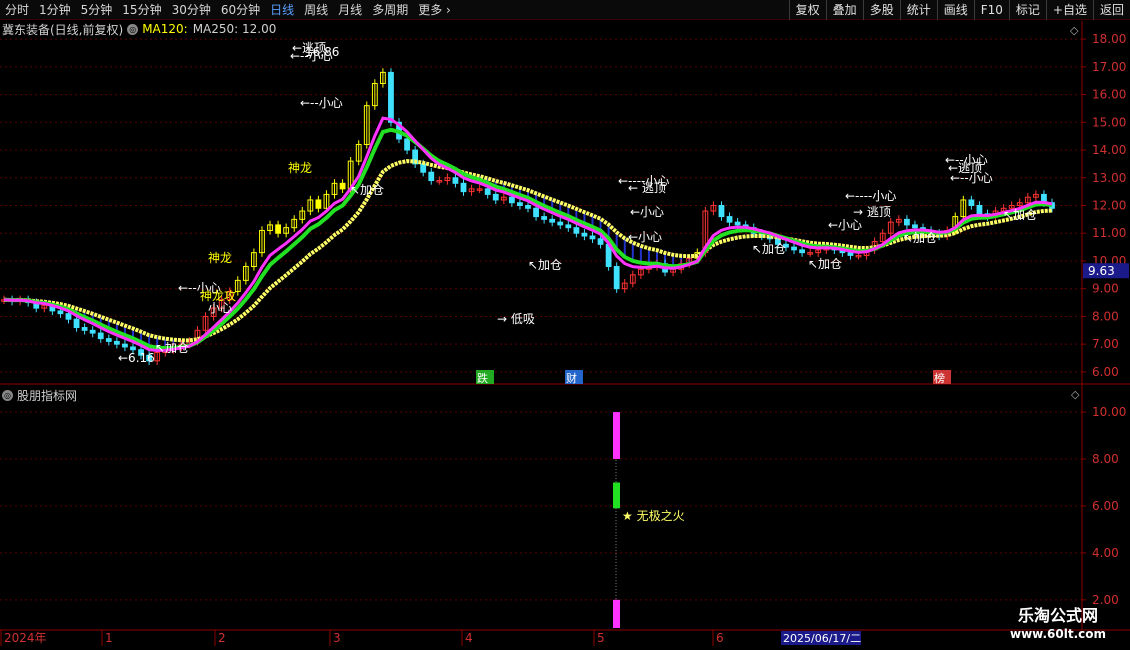 This screenshot has height=650, width=1130. What do you see at coordinates (822, 638) in the screenshot?
I see `cursor-date-label: 2025/06/17/二` at bounding box center [822, 638].